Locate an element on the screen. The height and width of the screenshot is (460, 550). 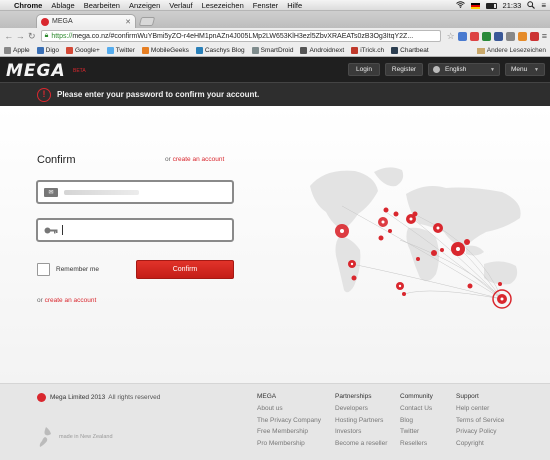
battery-icon is located at coordinates (491, 5).